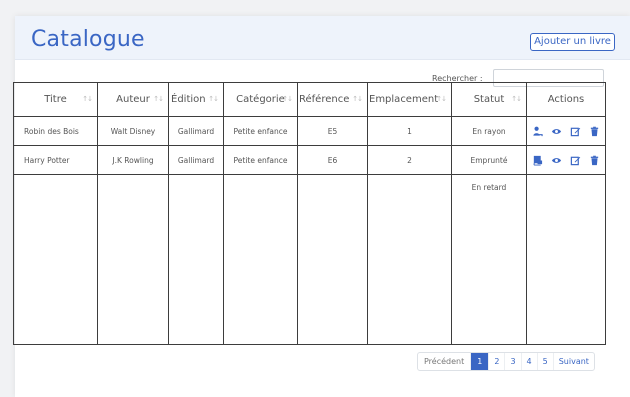  I want to click on cell-emplacement: 1, so click(409, 131).